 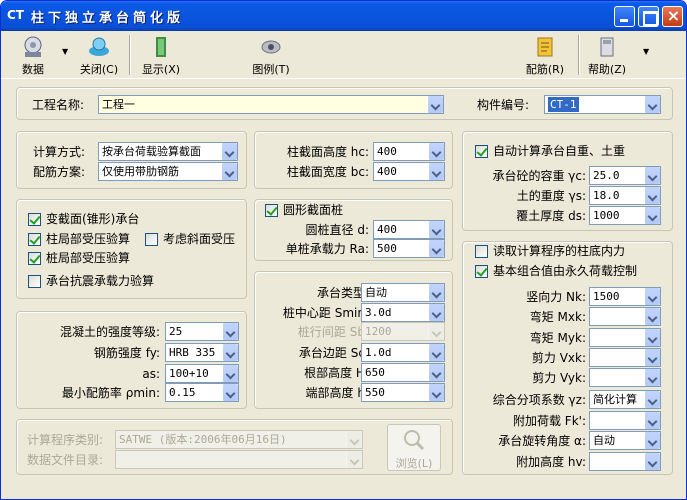 I want to click on rebar-button: 配筋(R), so click(x=545, y=55).